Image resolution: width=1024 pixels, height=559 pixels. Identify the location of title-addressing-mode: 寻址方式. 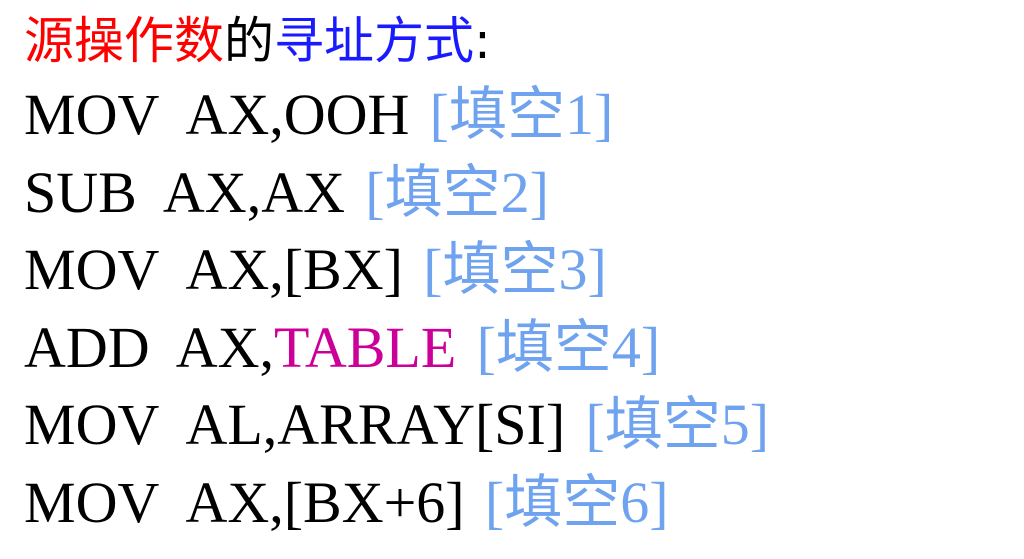
(374, 41).